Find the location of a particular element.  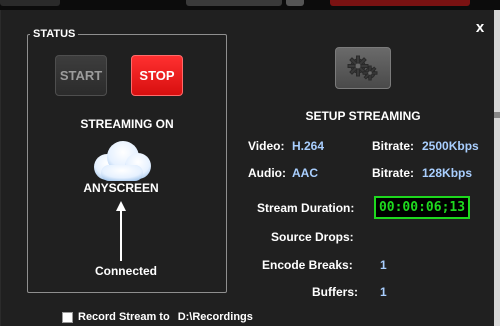

record-stream-label: Record Stream to is located at coordinates (124, 317).